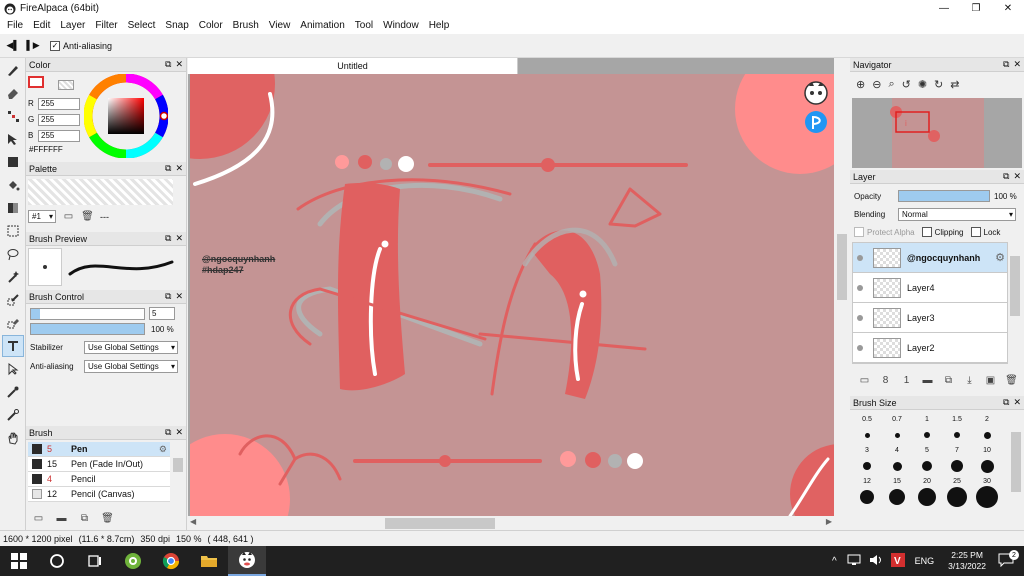  What do you see at coordinates (834, 561) in the screenshot?
I see `tray-overflow-icon: ^` at bounding box center [834, 561].